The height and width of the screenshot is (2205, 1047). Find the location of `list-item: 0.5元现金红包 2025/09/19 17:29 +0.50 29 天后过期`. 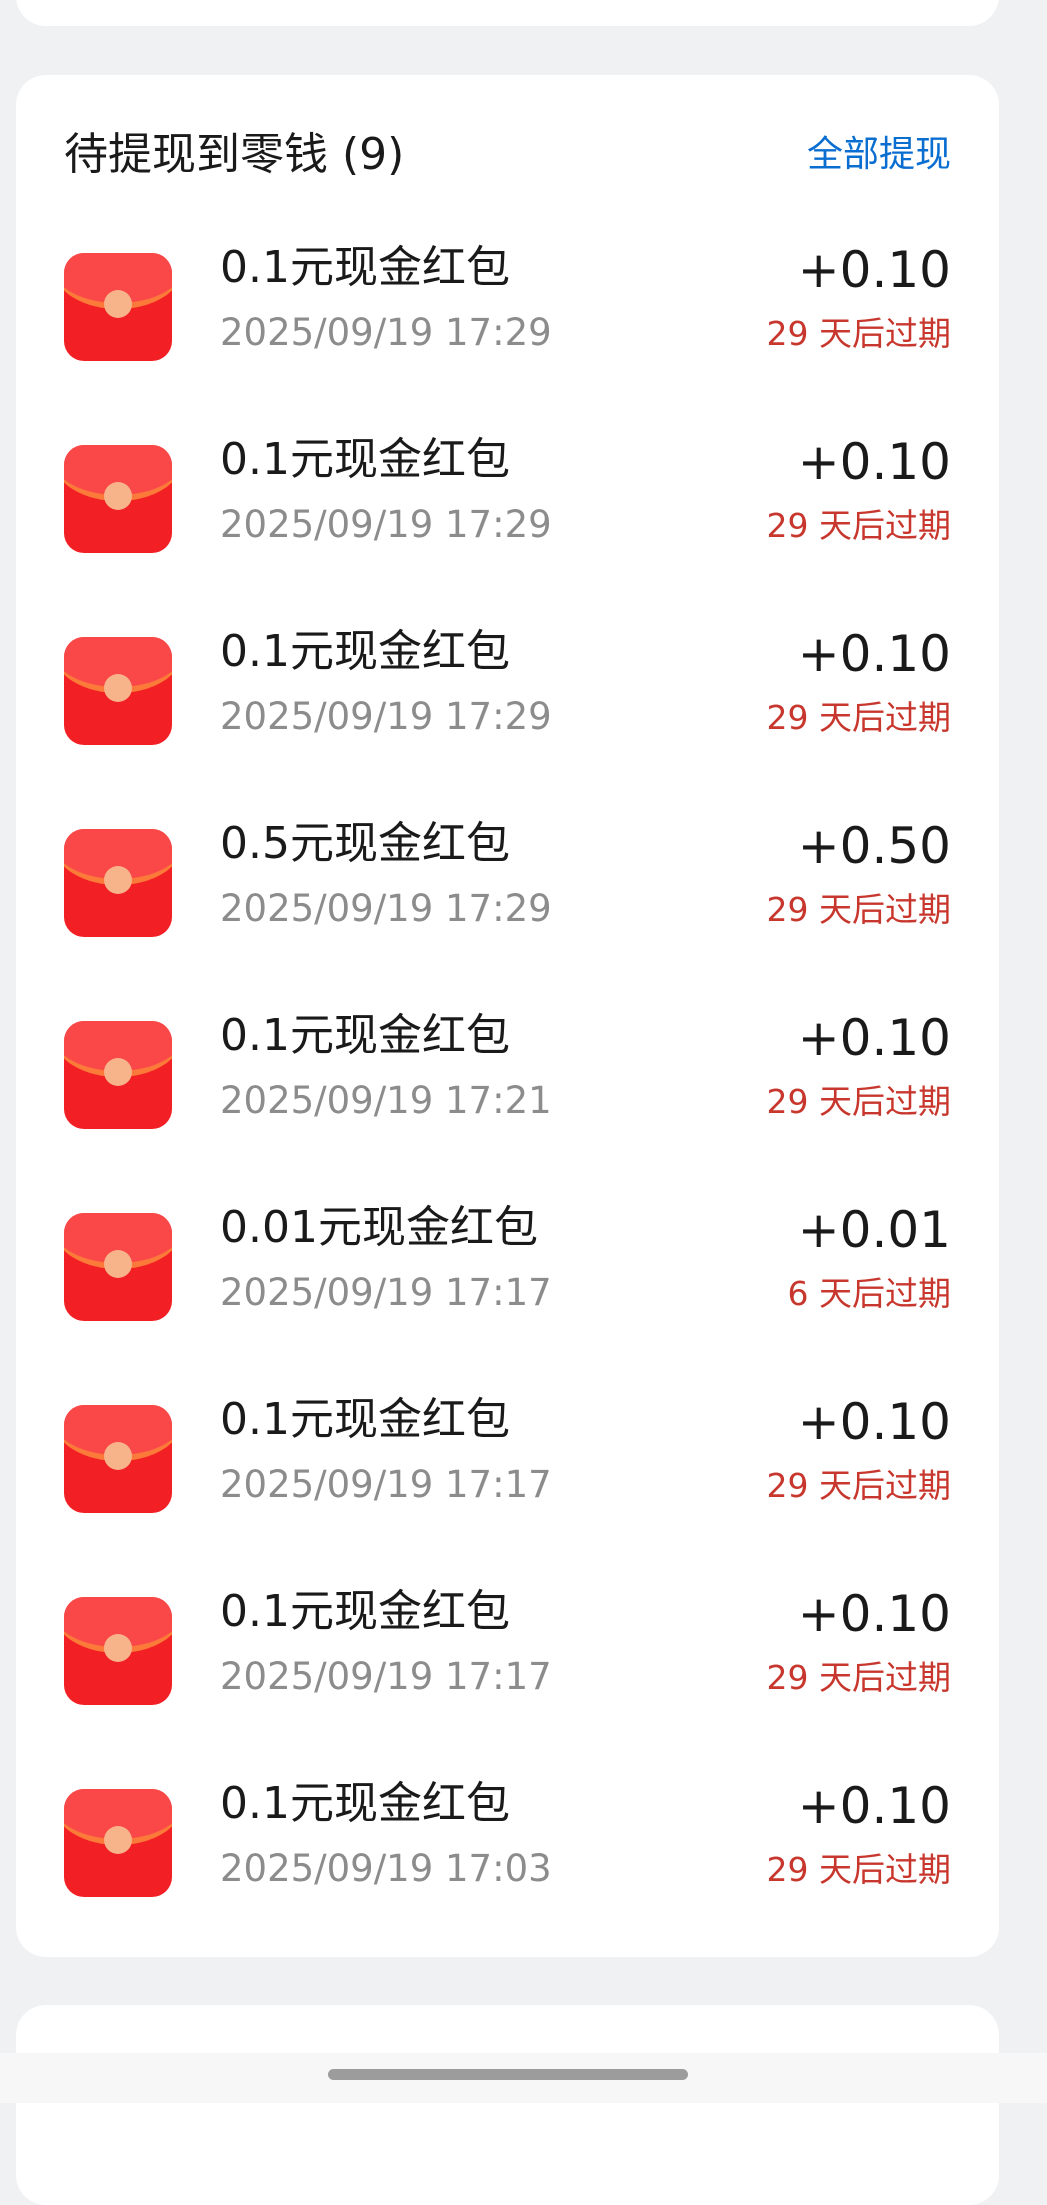

list-item: 0.5元现金红包 2025/09/19 17:29 +0.50 29 天后过期 is located at coordinates (507, 919).